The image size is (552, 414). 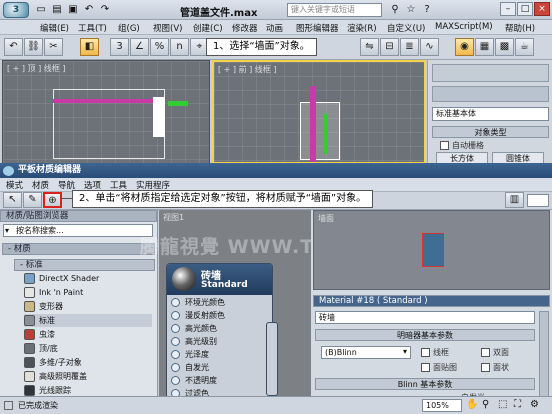 I want to click on material-list-item: 标准, so click(x=88, y=320).